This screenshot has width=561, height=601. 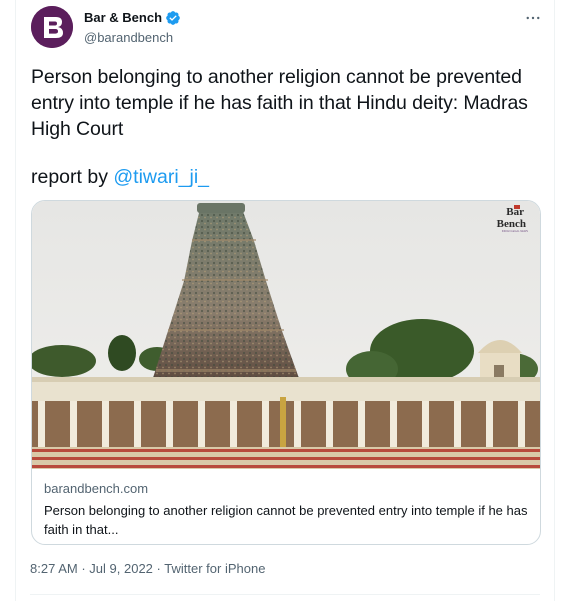 What do you see at coordinates (72, 177) in the screenshot?
I see `report-prefix: report by` at bounding box center [72, 177].